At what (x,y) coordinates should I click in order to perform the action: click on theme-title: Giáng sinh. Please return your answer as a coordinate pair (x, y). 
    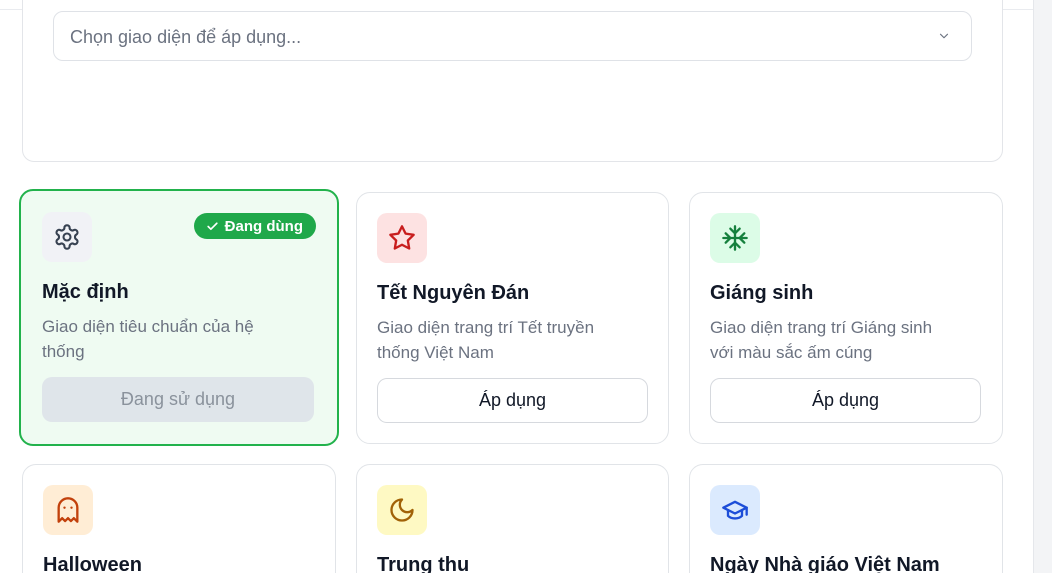
    Looking at the image, I should click on (762, 293).